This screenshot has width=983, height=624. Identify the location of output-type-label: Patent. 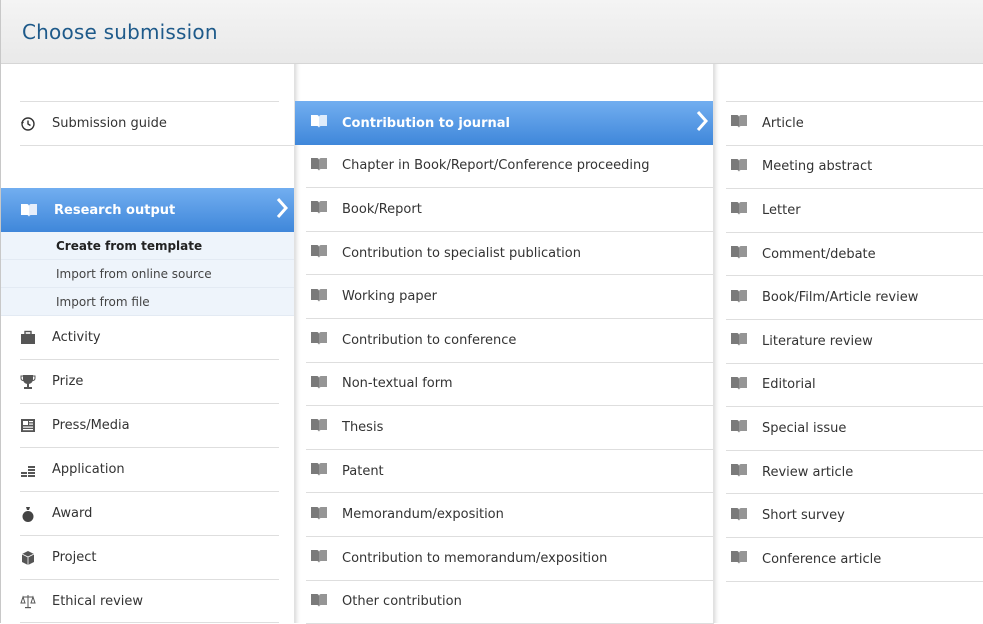
(363, 471).